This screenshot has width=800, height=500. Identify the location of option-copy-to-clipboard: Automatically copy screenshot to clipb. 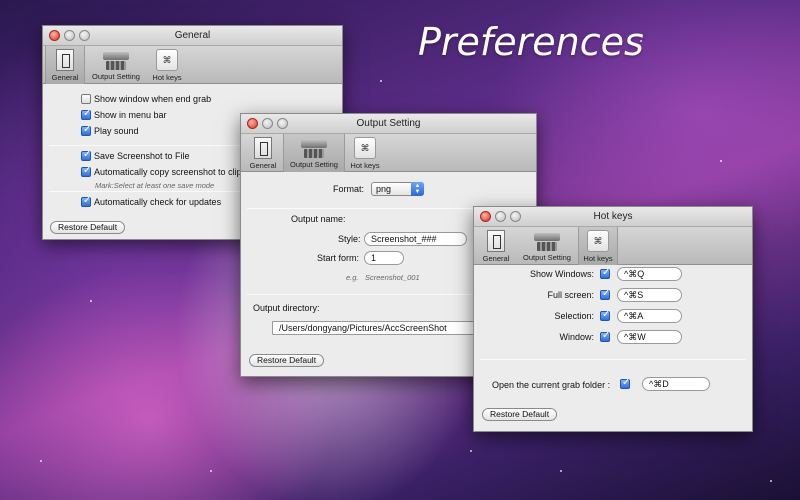
(164, 171).